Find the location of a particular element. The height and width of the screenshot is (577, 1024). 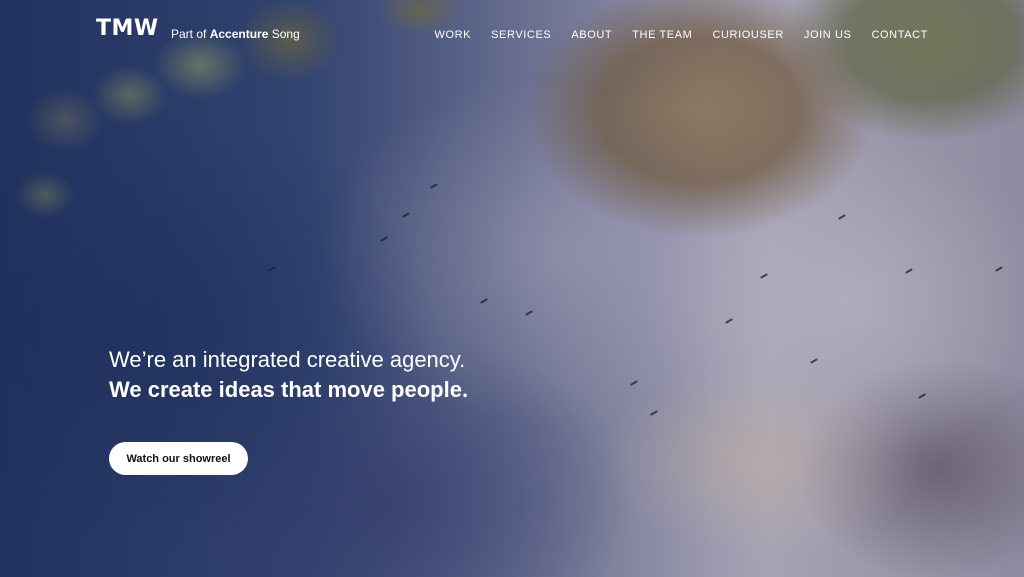

tagline-prefix: Part of is located at coordinates (189, 34).